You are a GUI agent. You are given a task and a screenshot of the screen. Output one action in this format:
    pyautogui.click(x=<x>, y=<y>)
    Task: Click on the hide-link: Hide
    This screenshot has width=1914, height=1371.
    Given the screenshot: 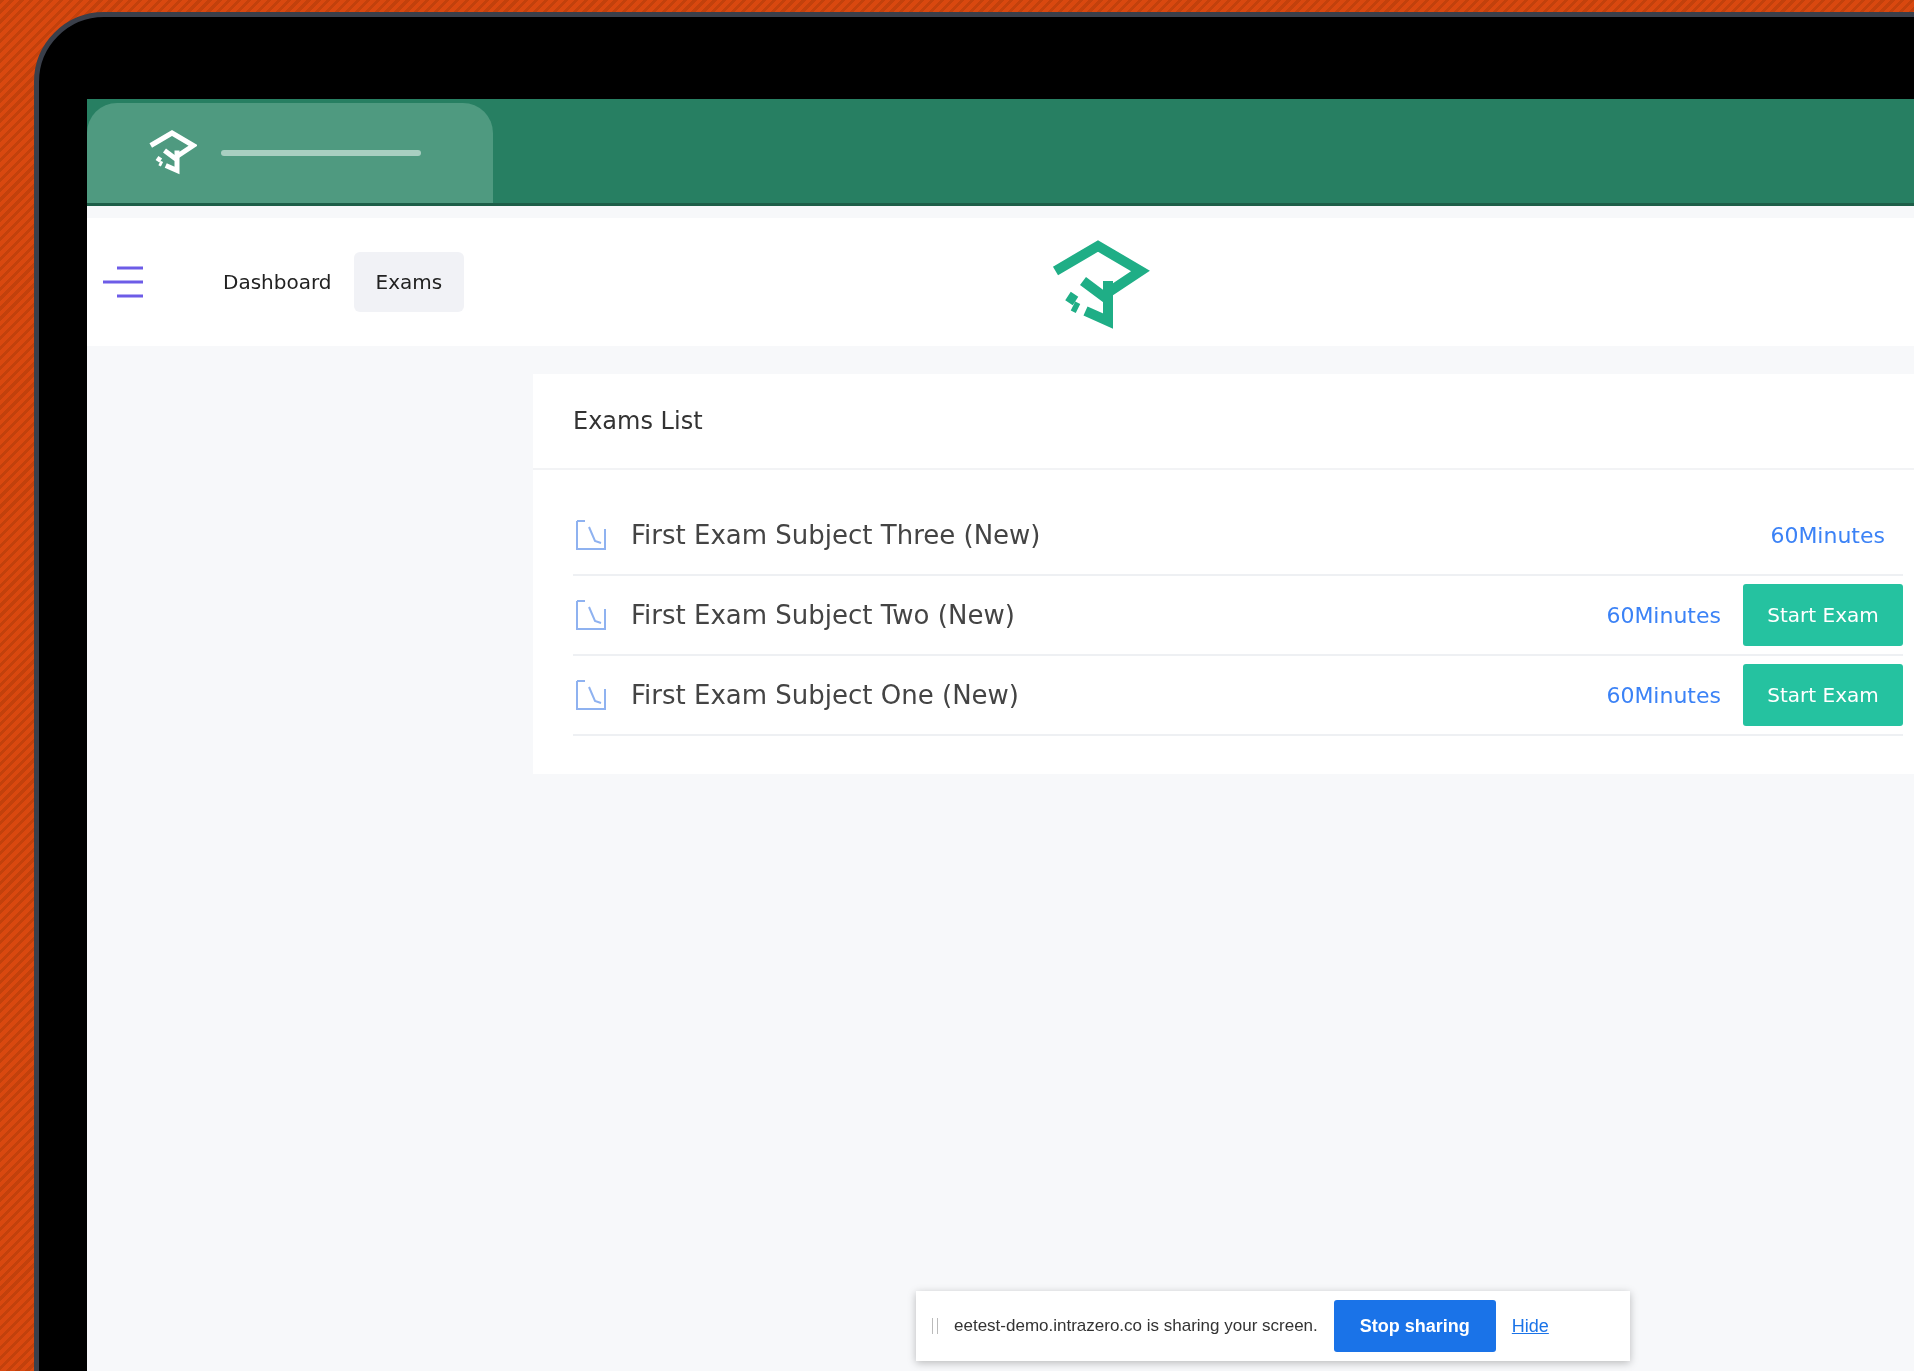 What is the action you would take?
    pyautogui.click(x=1530, y=1326)
    